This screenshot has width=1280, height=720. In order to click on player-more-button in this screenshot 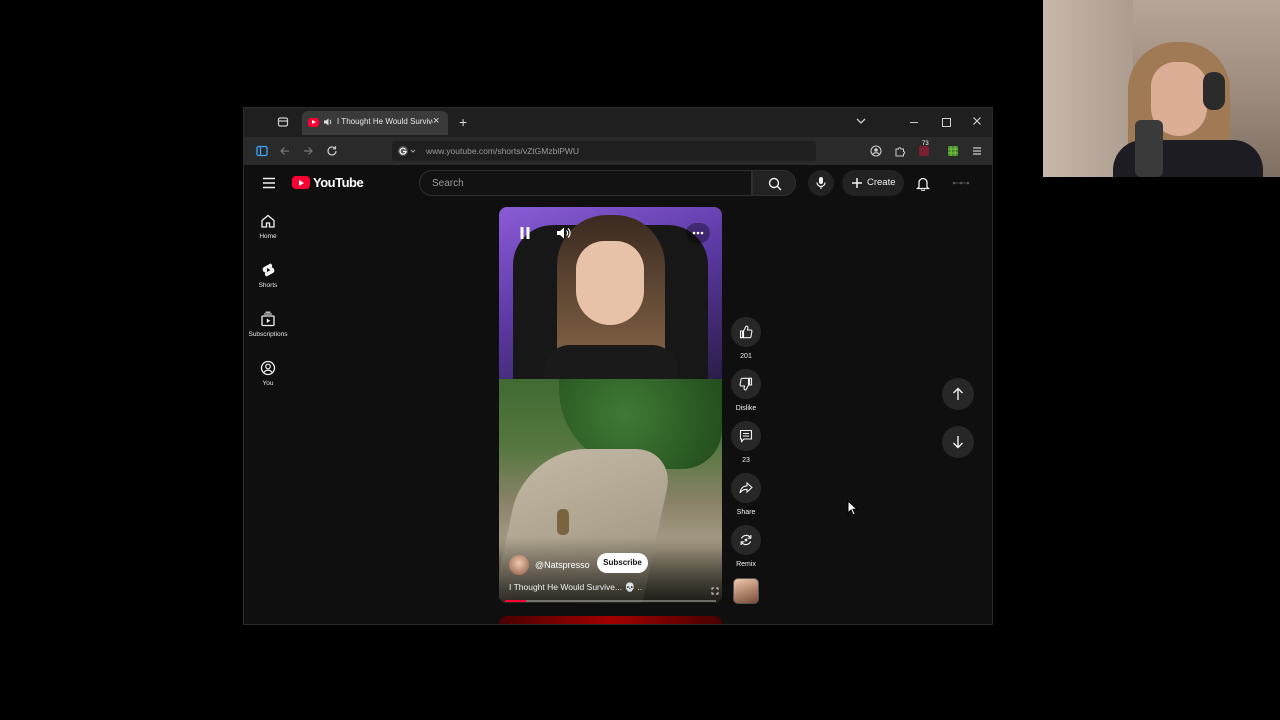, I will do `click(698, 233)`.